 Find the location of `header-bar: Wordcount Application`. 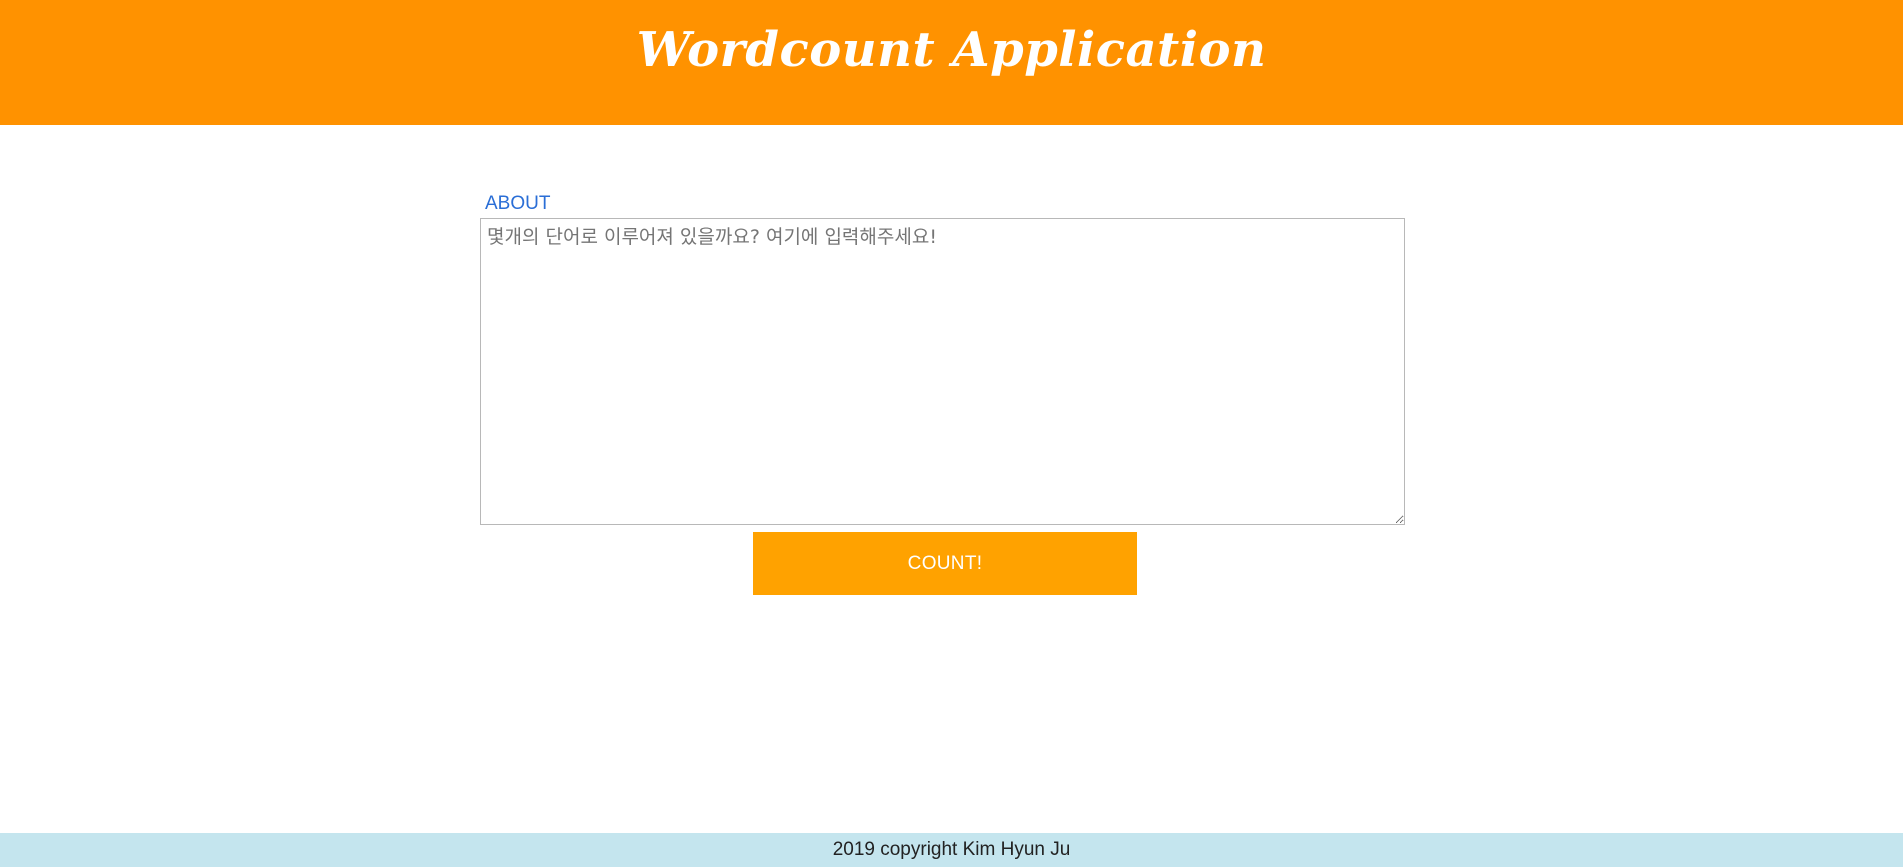

header-bar: Wordcount Application is located at coordinates (951, 62).